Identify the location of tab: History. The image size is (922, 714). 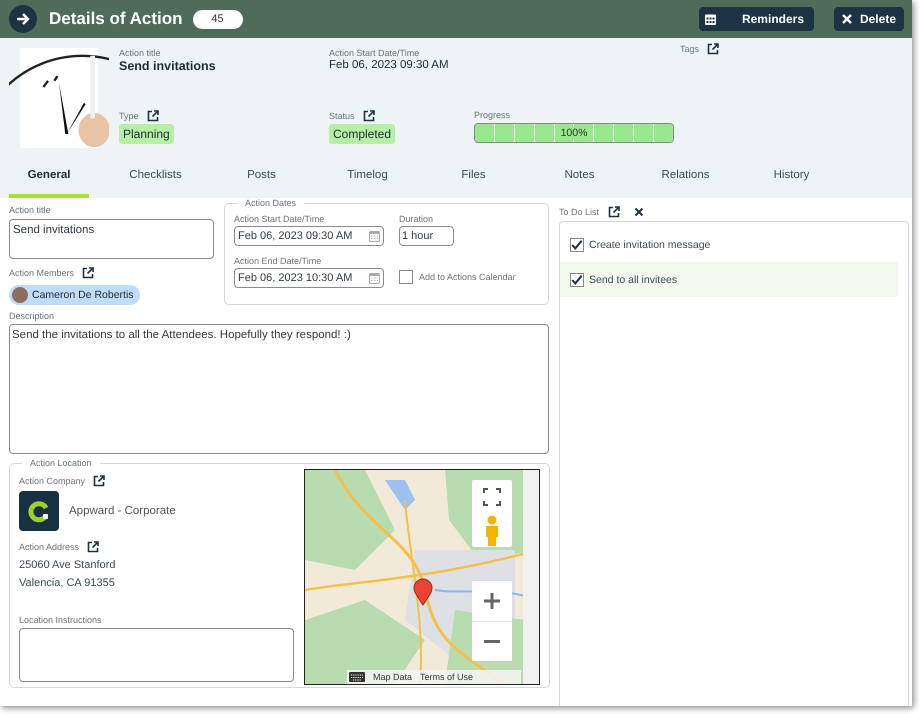
(791, 181).